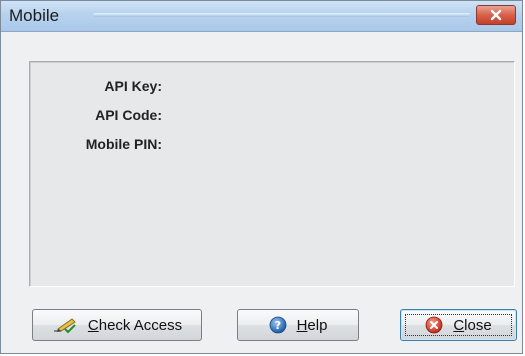  What do you see at coordinates (34, 15) in the screenshot?
I see `window-title: Mobile` at bounding box center [34, 15].